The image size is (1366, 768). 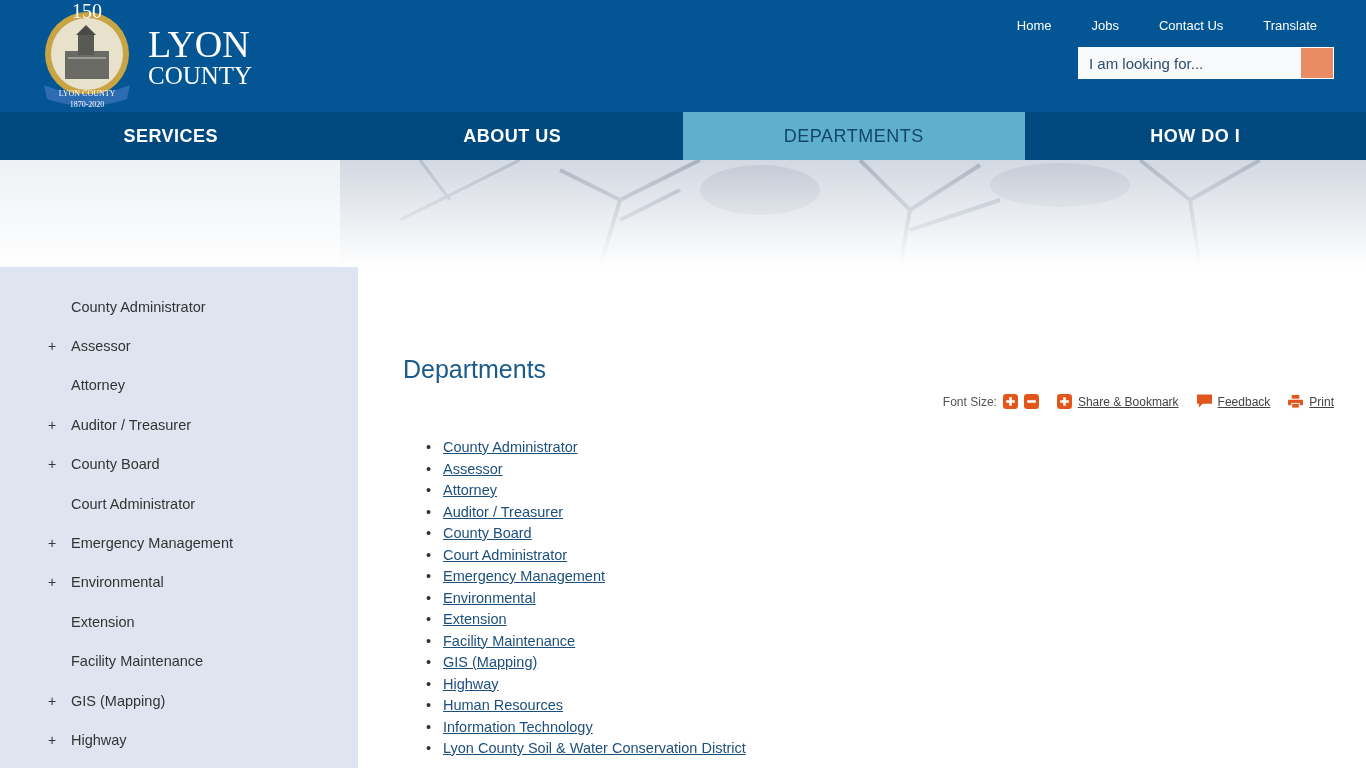 I want to click on department-link: Highway, so click(x=471, y=684).